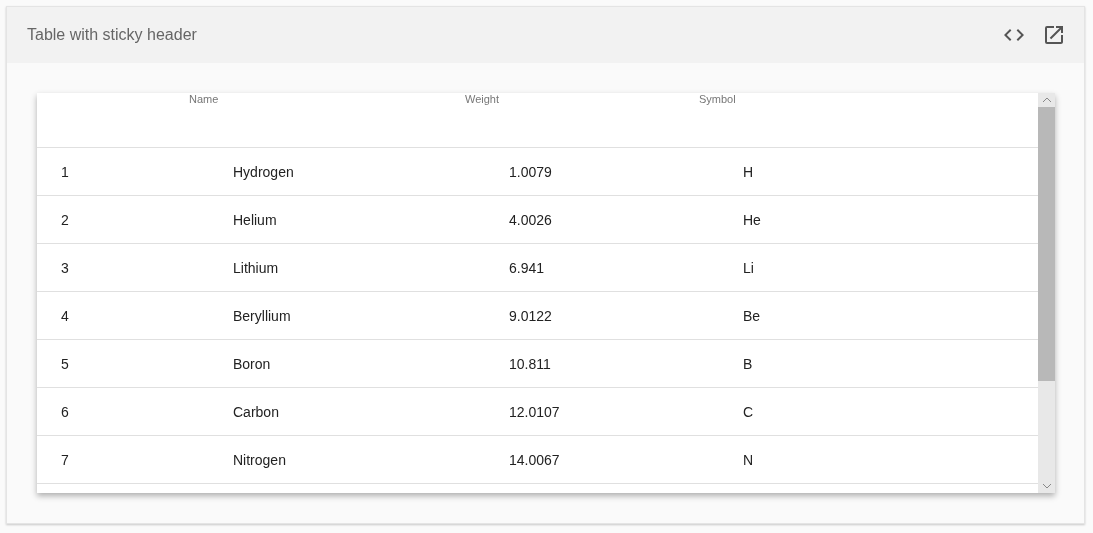 This screenshot has width=1093, height=533. What do you see at coordinates (112, 35) in the screenshot?
I see `card-title: Table with sticky header` at bounding box center [112, 35].